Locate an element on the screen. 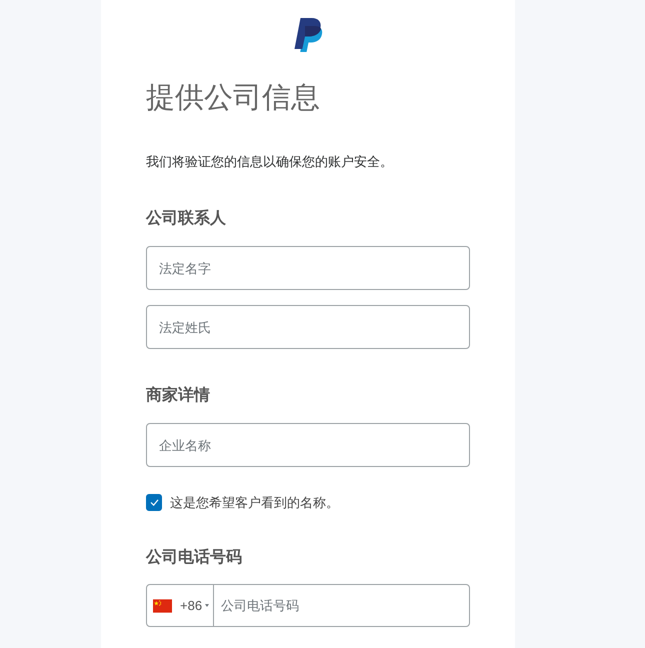 The width and height of the screenshot is (645, 648). checkmark-icon is located at coordinates (154, 502).